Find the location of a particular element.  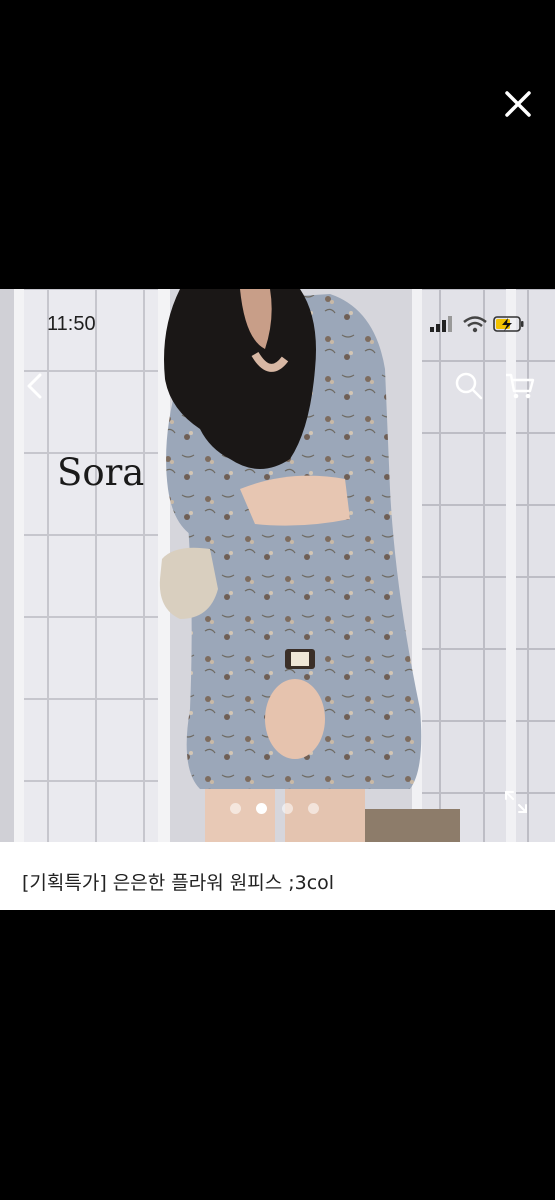

product-title: [기획특가] 은은한 플라워 원피스 ;3col is located at coordinates (178, 883).